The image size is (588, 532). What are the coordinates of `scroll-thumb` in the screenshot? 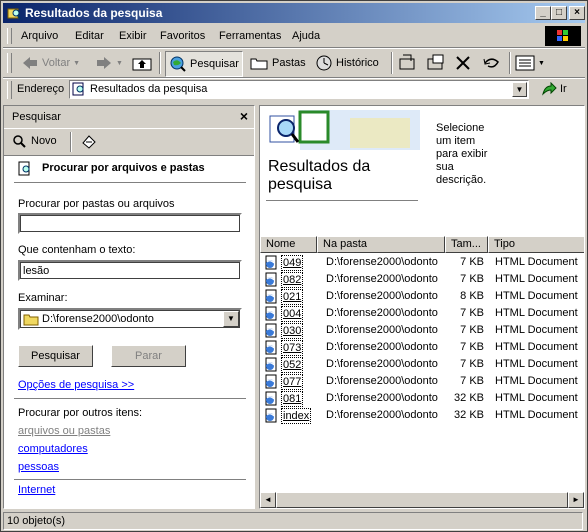 It's located at (422, 500).